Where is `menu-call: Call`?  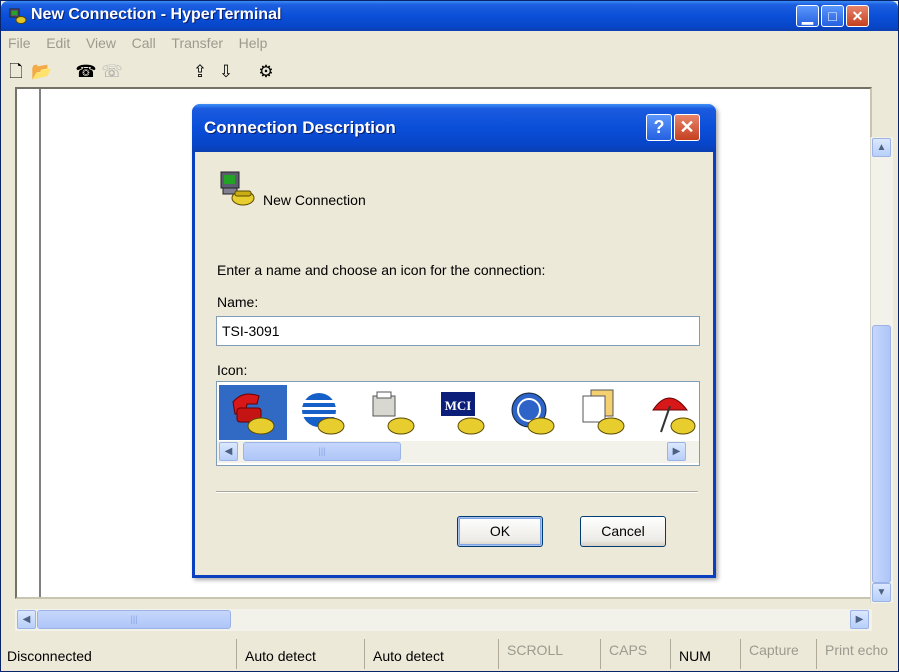
menu-call: Call is located at coordinates (144, 43).